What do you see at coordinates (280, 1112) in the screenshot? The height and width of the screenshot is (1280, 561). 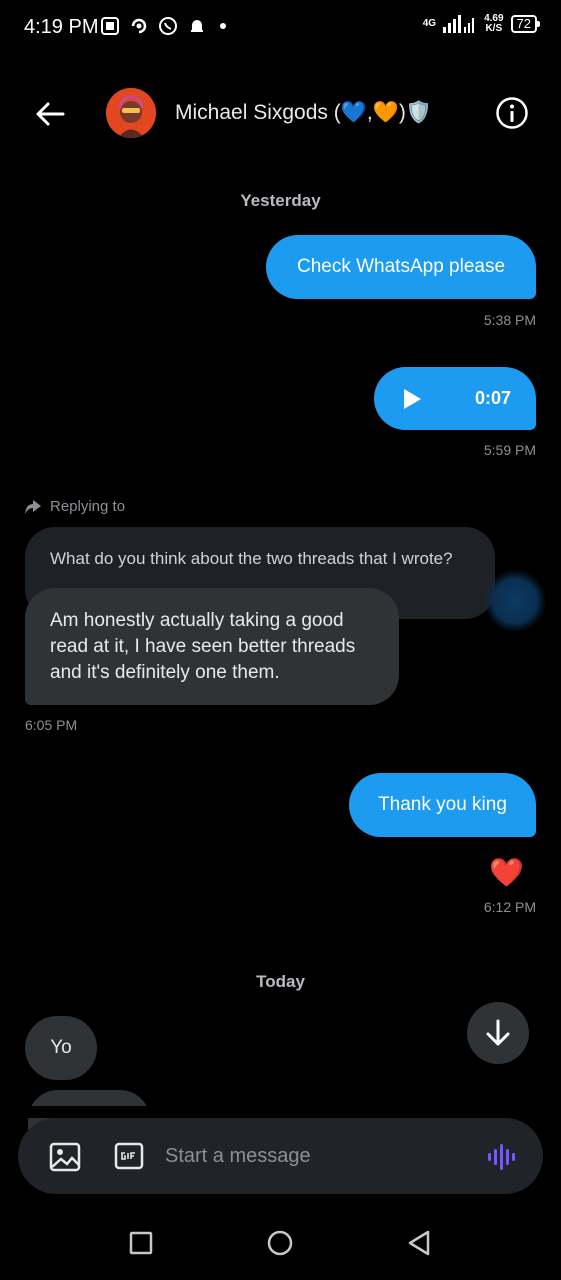 I see `list-edge` at bounding box center [280, 1112].